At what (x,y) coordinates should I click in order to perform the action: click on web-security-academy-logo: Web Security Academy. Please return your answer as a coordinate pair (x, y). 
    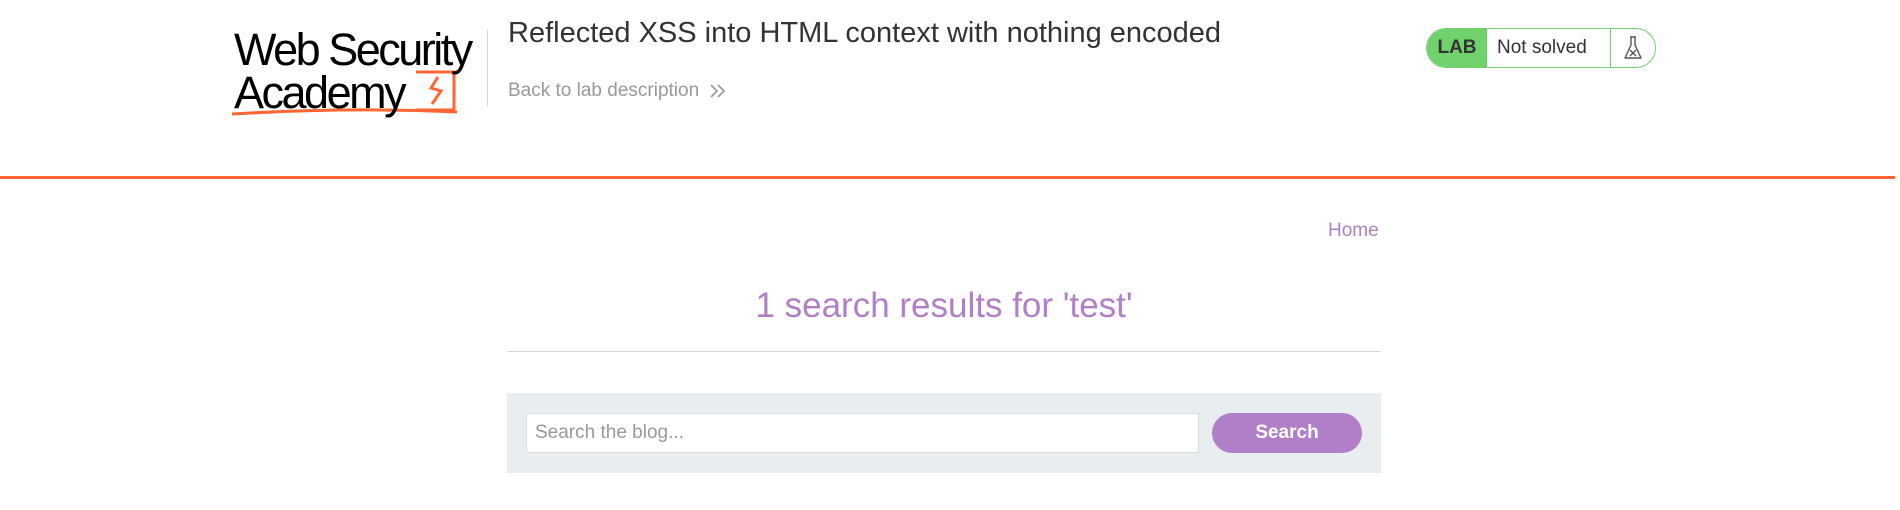
    Looking at the image, I should click on (359, 71).